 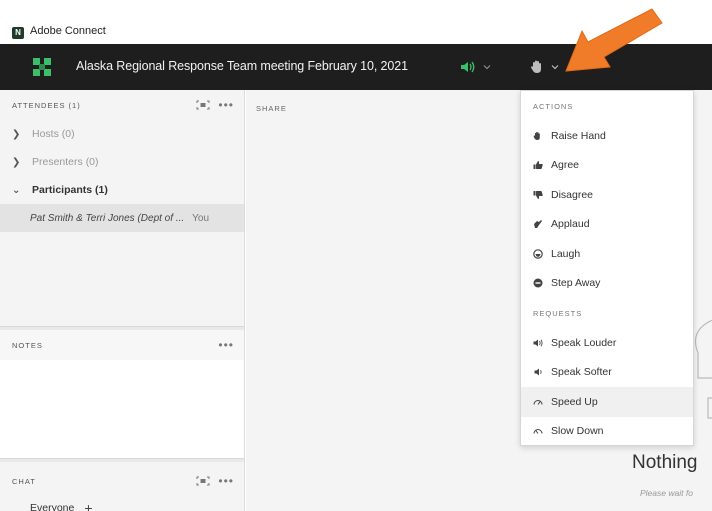 I want to click on attendee-group-label: Presenters (0), so click(x=65, y=162).